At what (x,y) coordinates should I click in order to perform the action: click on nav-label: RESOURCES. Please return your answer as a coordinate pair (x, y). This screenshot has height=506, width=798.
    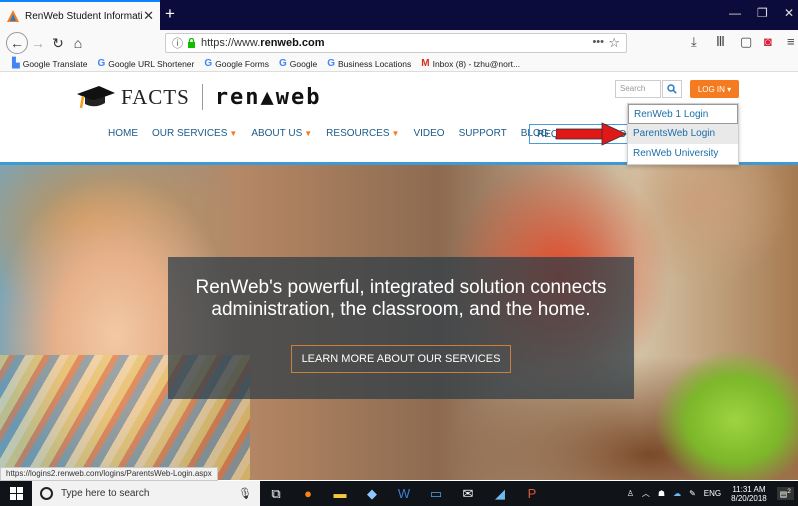
    Looking at the image, I should click on (358, 133).